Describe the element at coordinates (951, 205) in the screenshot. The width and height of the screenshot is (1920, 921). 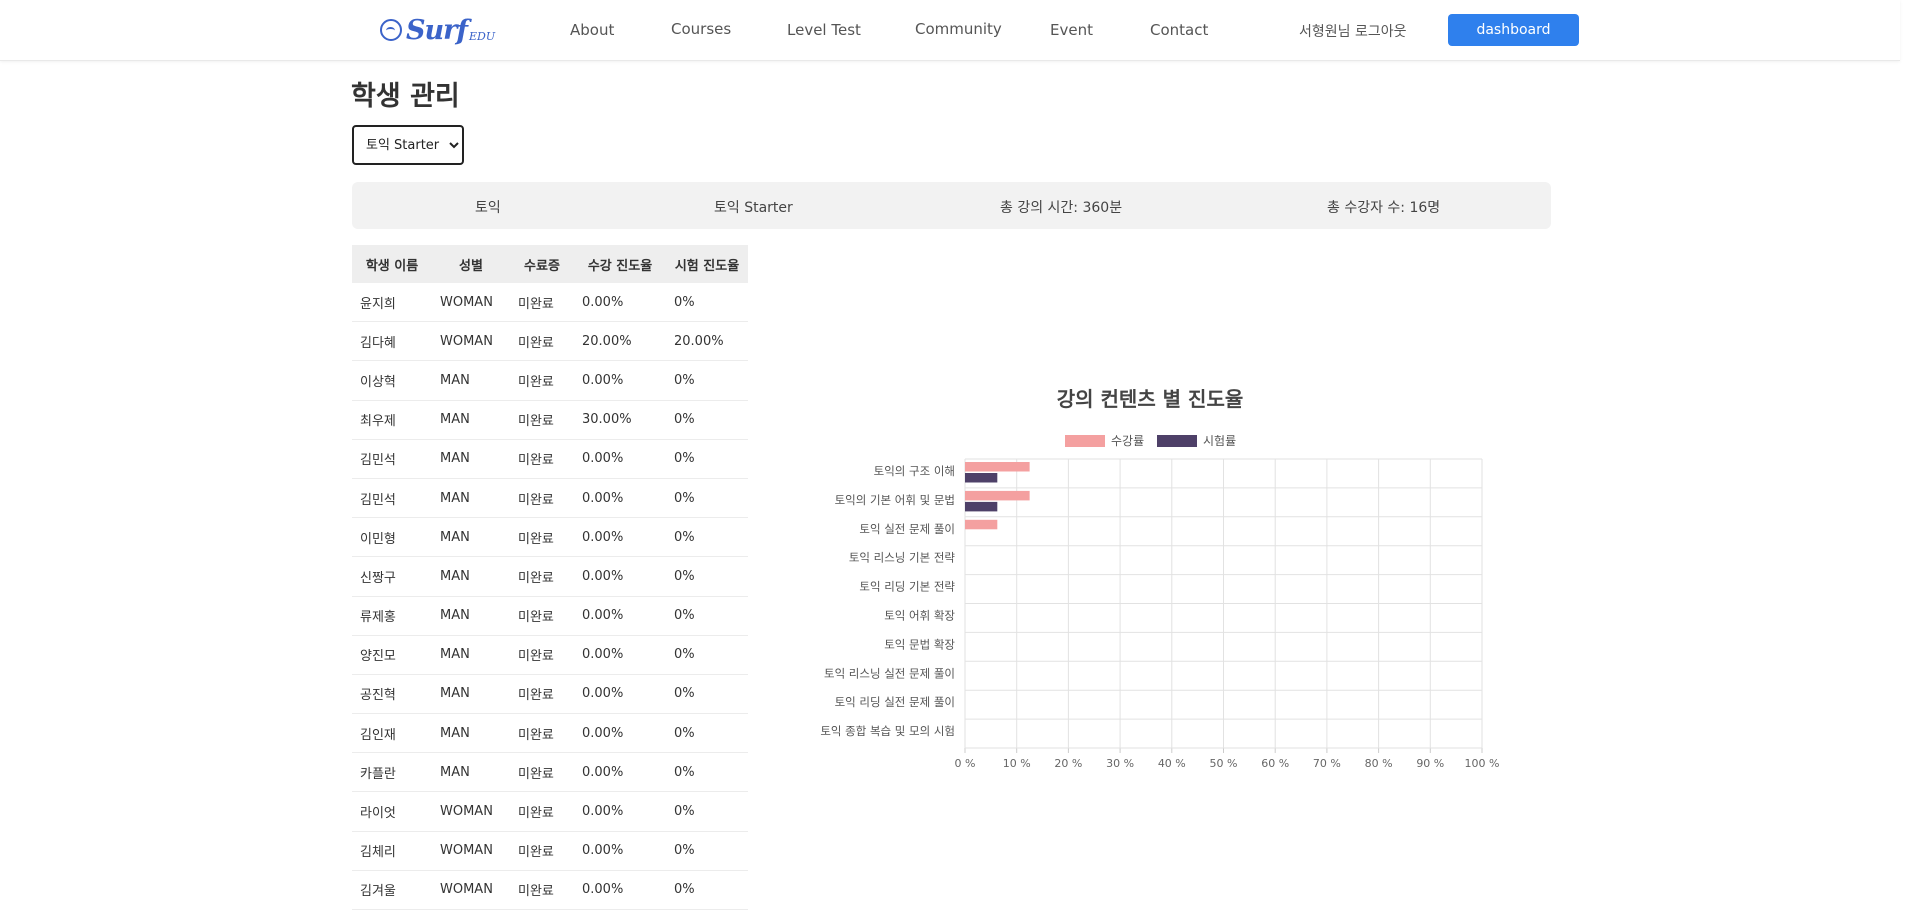
I see `course-info-bar: 토익 토익 Starter 총 강의 시간: 360분 총 수강자 수: 16명` at that location.